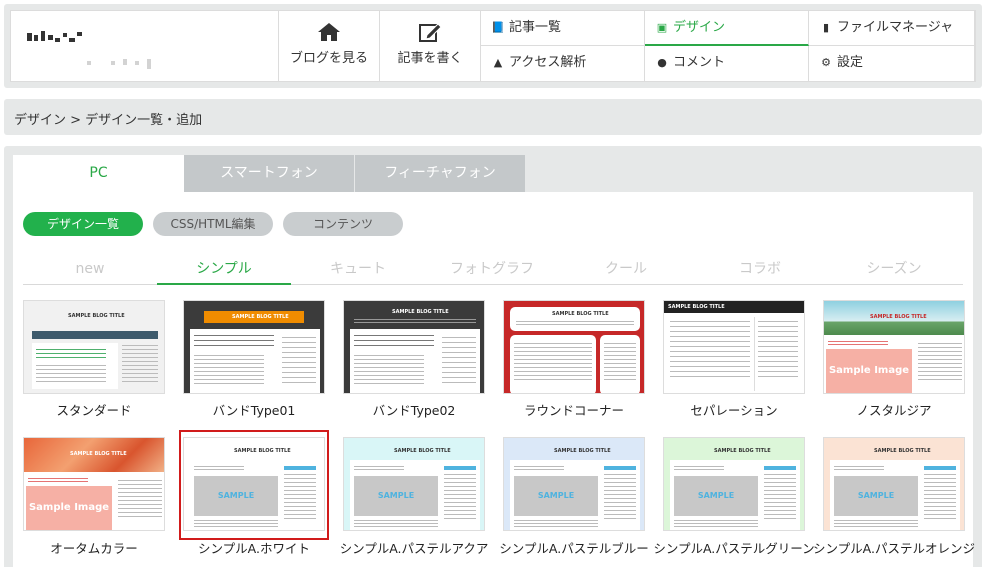  What do you see at coordinates (83, 224) in the screenshot?
I see `pill-design-list: デザイン一覧` at bounding box center [83, 224].